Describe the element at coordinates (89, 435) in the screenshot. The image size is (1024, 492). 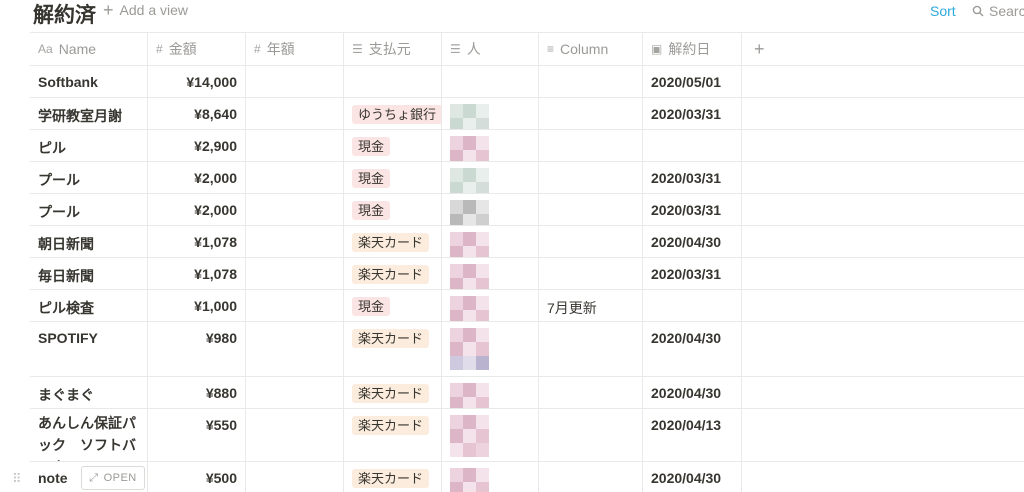
I see `cell-name: あんしん保証パック ソフトバンク` at that location.